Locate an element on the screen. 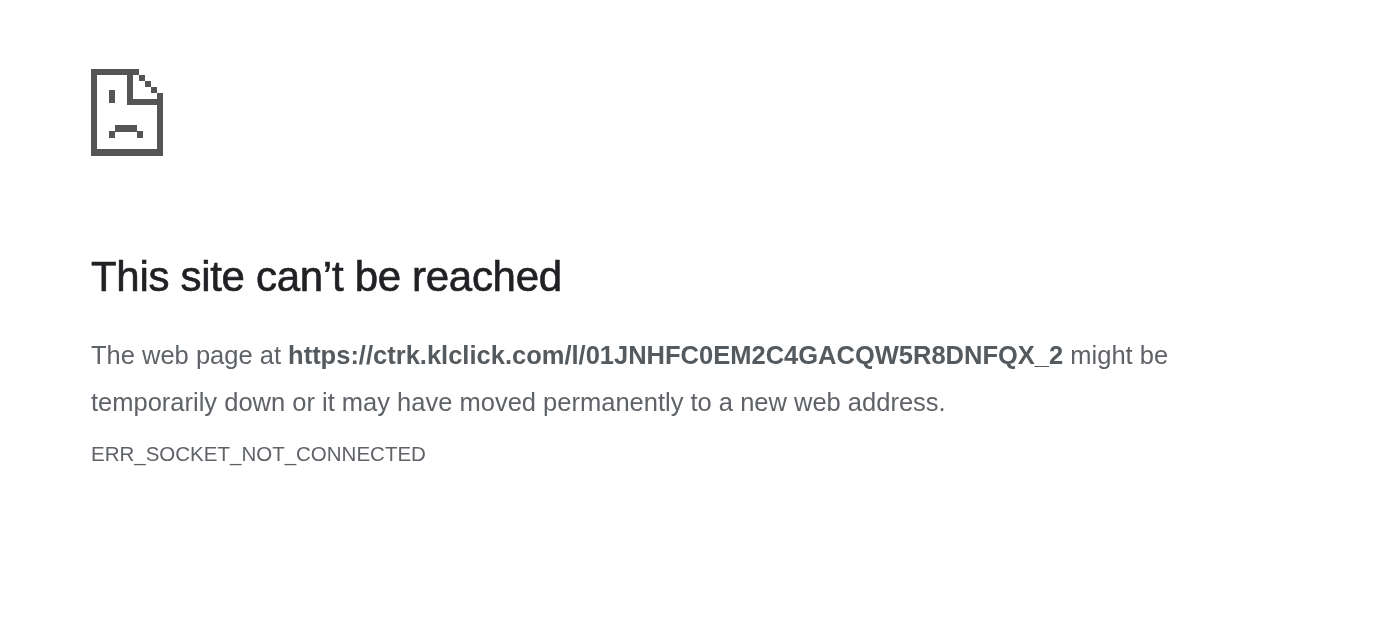  error-message: The web page at https://ctrk.klclick.com/l/01JNHFC0EM2C4GACQW5R8DNFQX_2 might be temporarily down or it may have moved permanently to a new web address. is located at coordinates (630, 379).